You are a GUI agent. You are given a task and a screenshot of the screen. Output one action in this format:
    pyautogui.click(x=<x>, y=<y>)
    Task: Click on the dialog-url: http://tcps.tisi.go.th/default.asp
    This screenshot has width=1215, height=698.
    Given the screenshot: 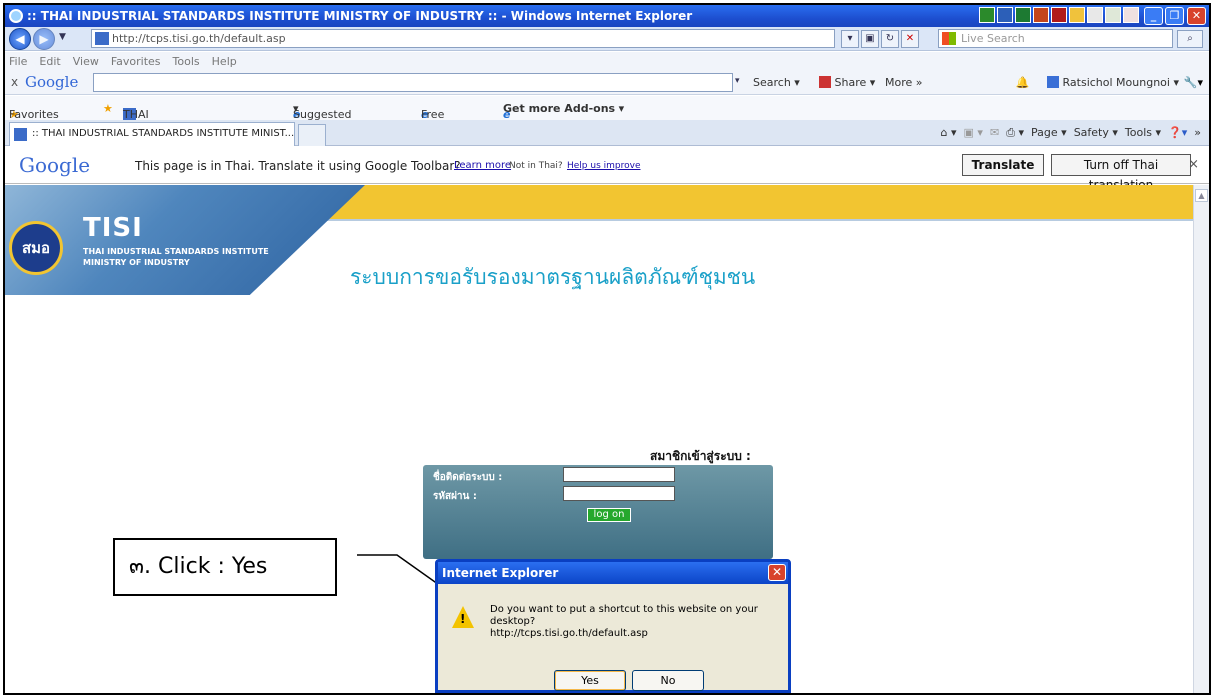 What is the action you would take?
    pyautogui.click(x=569, y=633)
    